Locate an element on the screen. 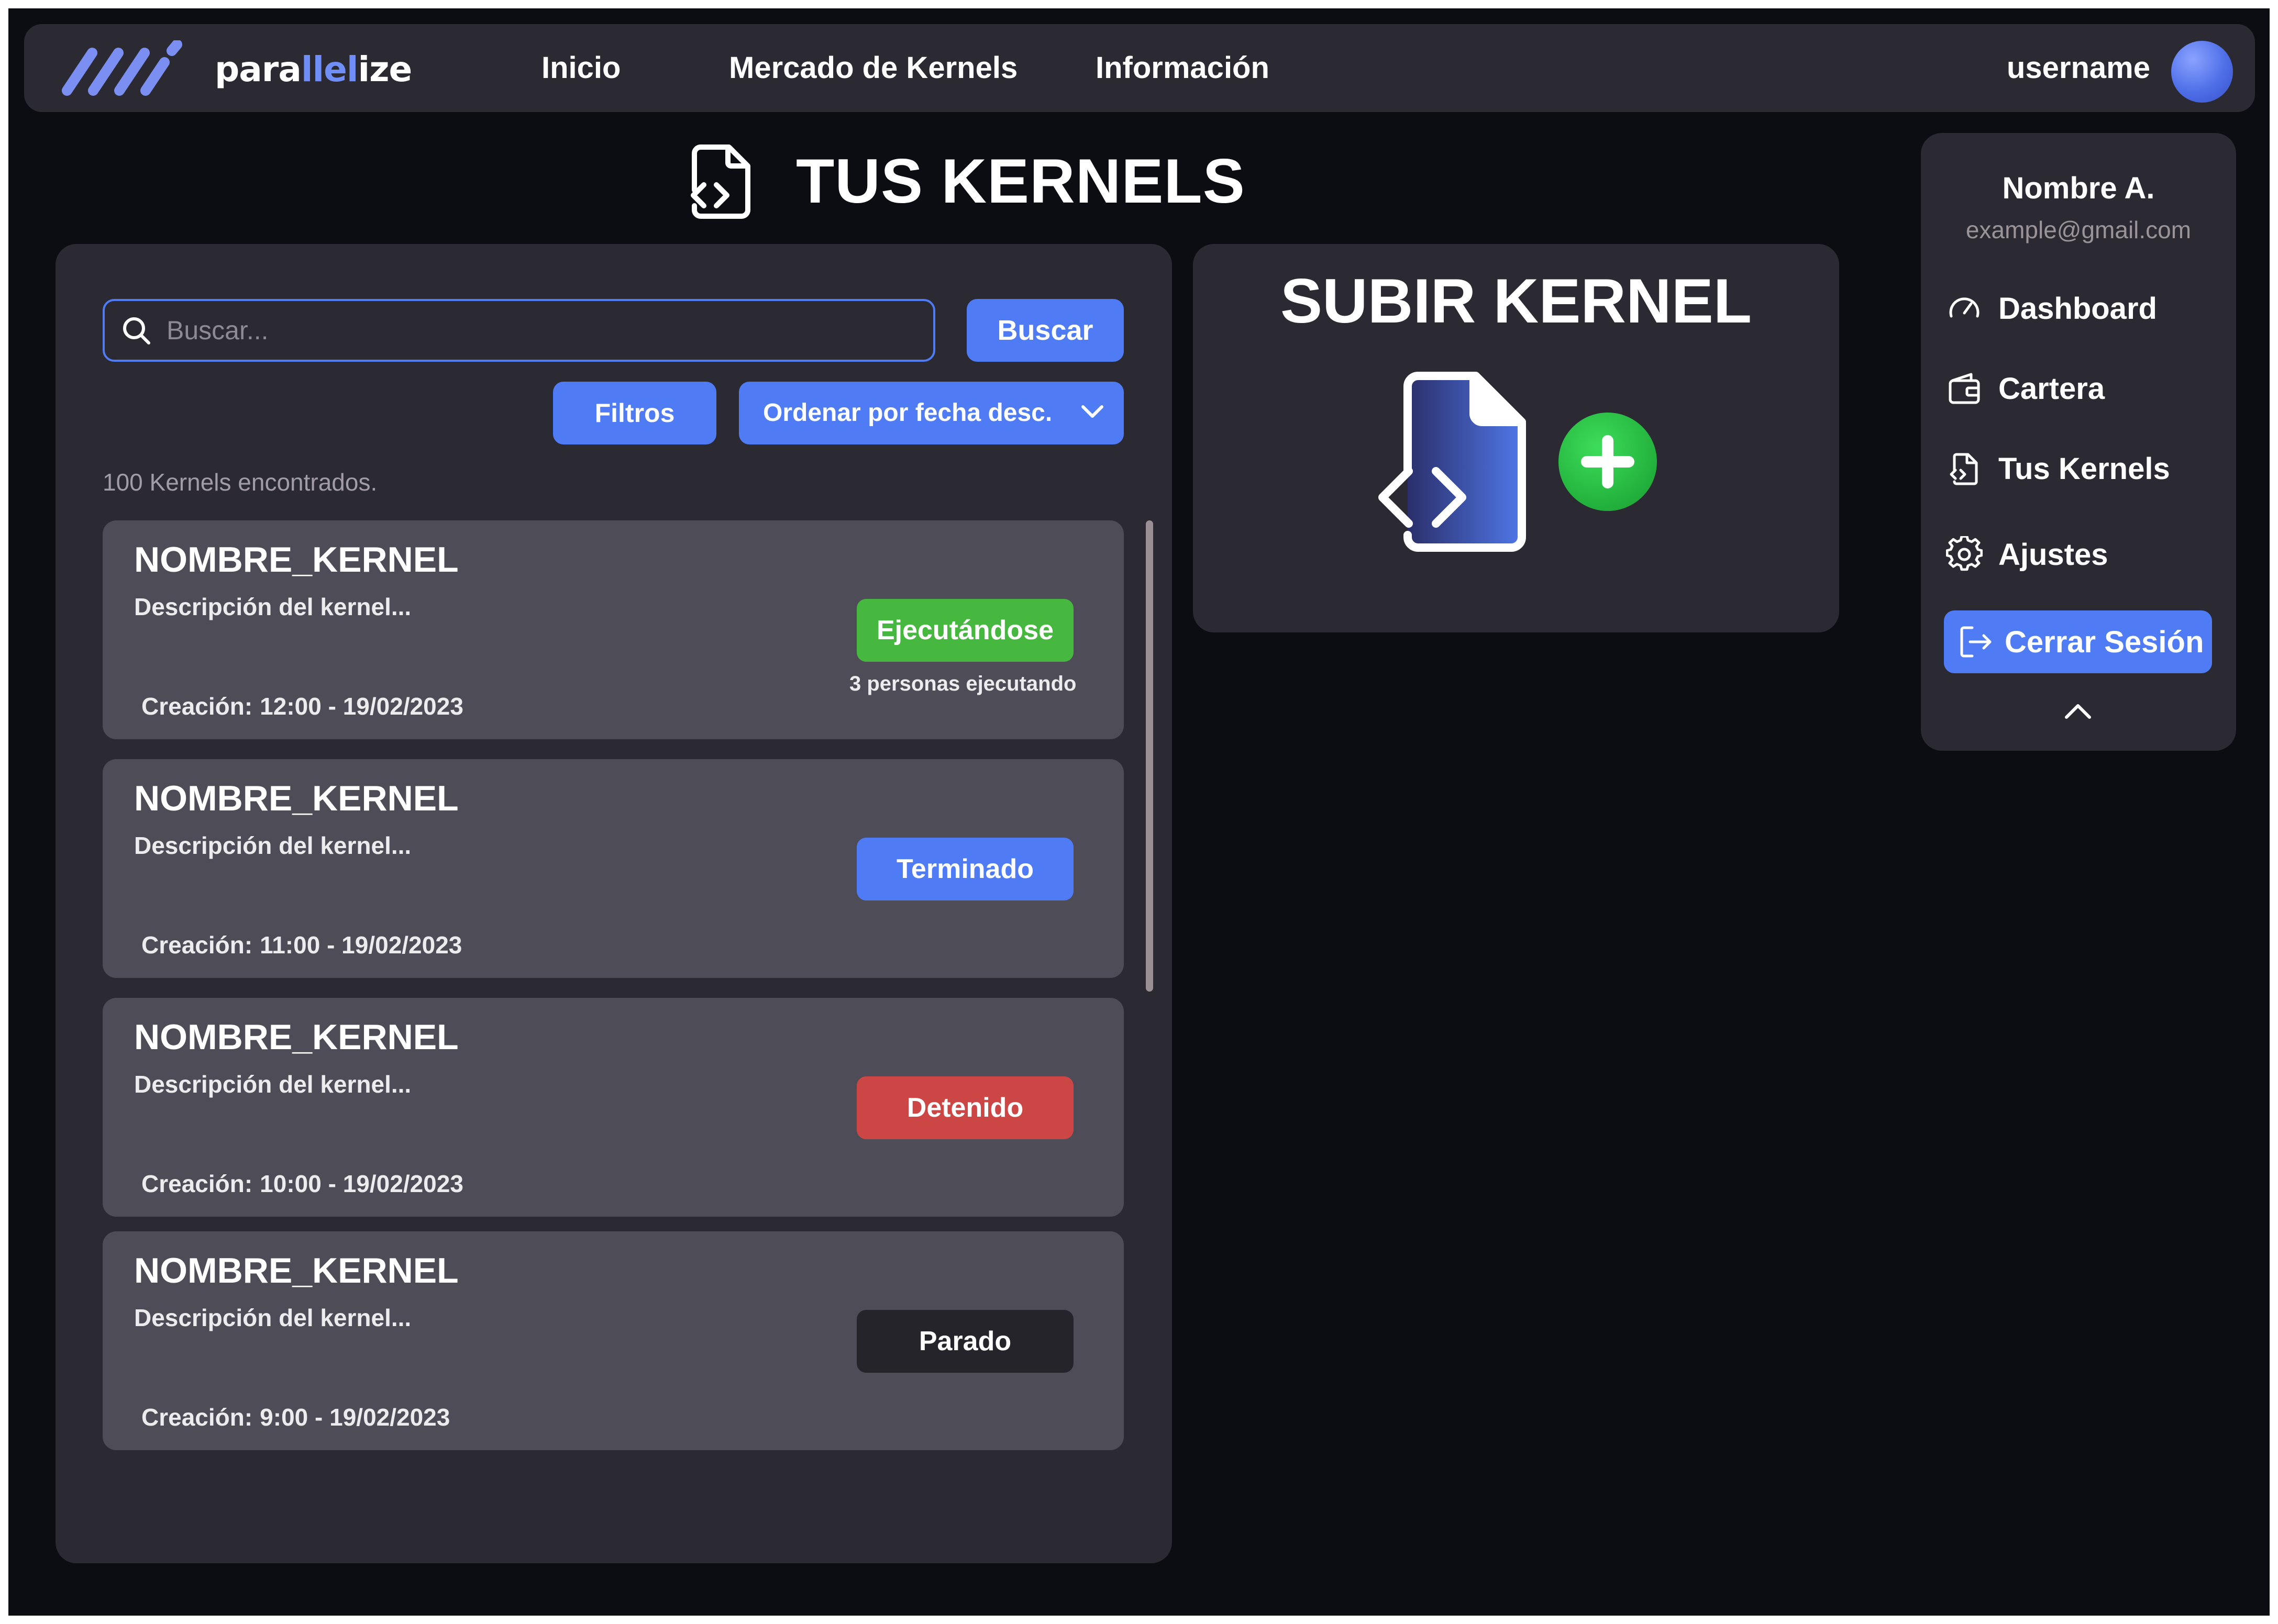  brand-logo: parallelize is located at coordinates (236, 68).